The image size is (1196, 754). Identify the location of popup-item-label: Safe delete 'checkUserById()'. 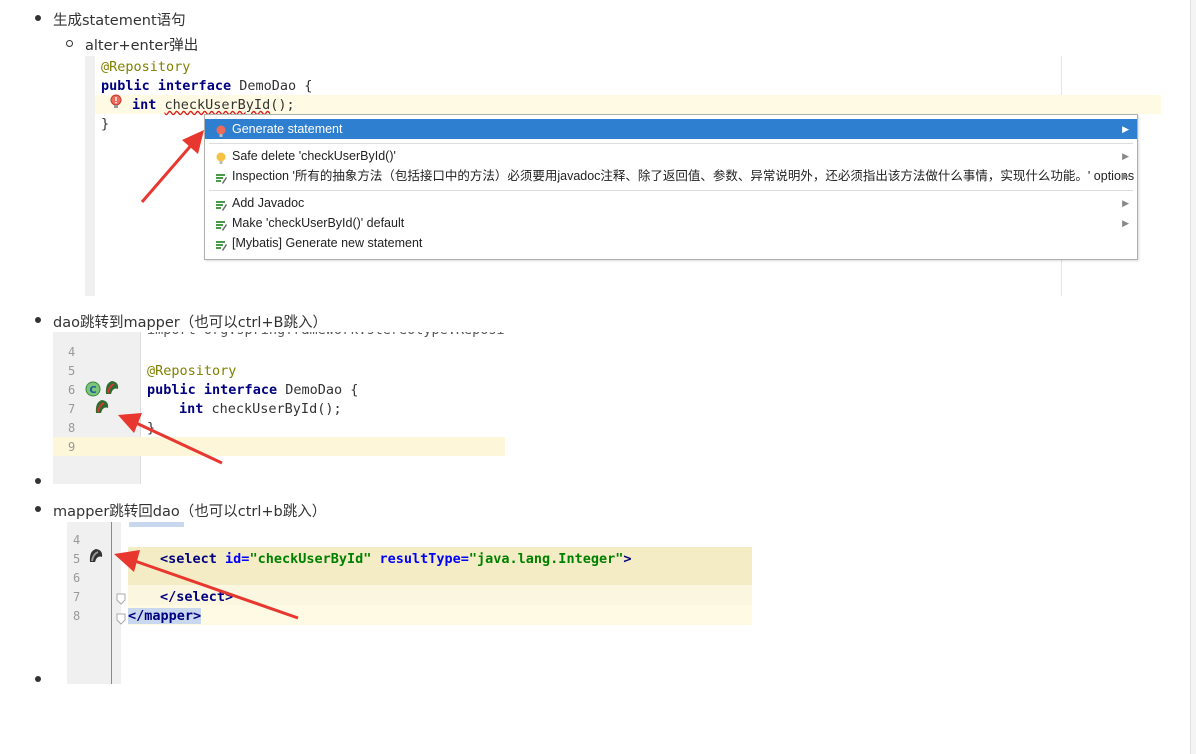
(314, 156).